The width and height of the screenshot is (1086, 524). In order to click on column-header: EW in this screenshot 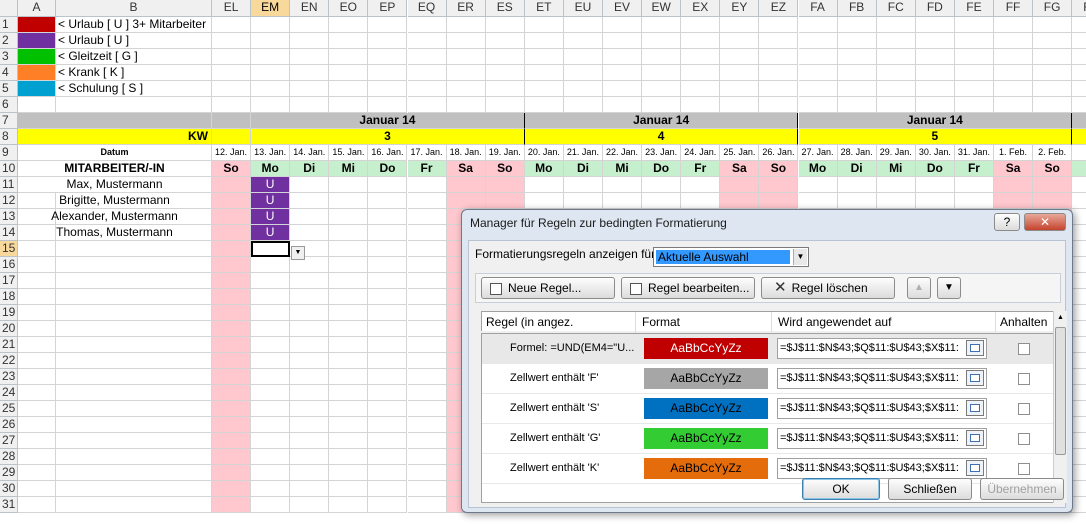, I will do `click(662, 8)`.